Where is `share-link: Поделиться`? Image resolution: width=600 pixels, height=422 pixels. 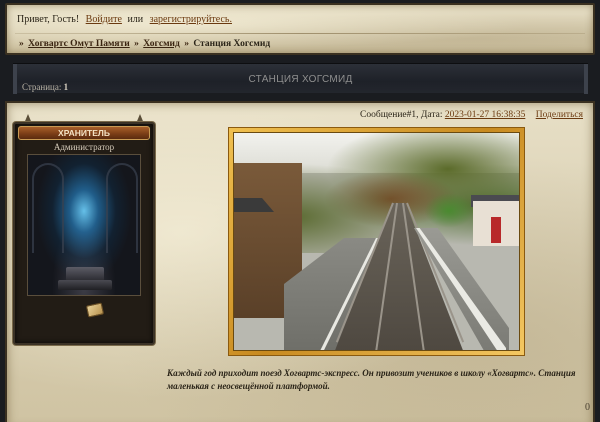
share-link: Поделиться is located at coordinates (559, 115).